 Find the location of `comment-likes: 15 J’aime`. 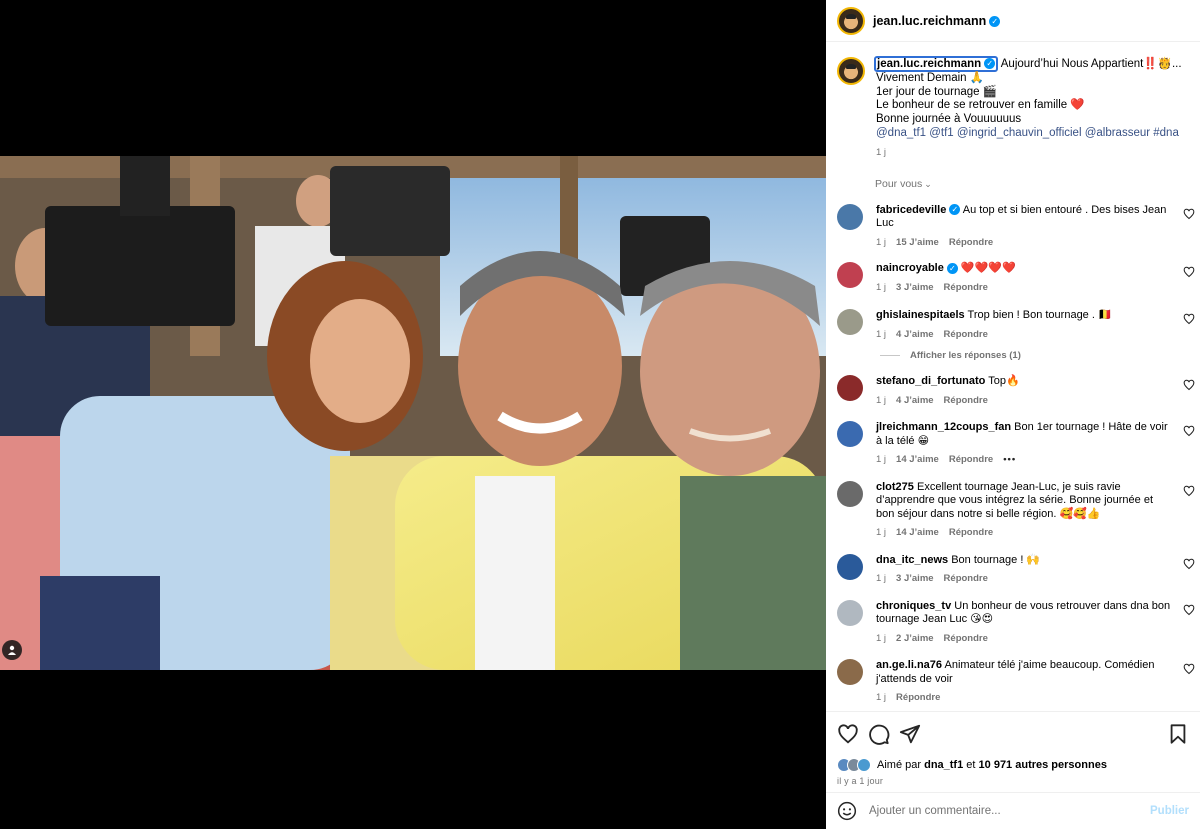

comment-likes: 15 J’aime is located at coordinates (917, 242).